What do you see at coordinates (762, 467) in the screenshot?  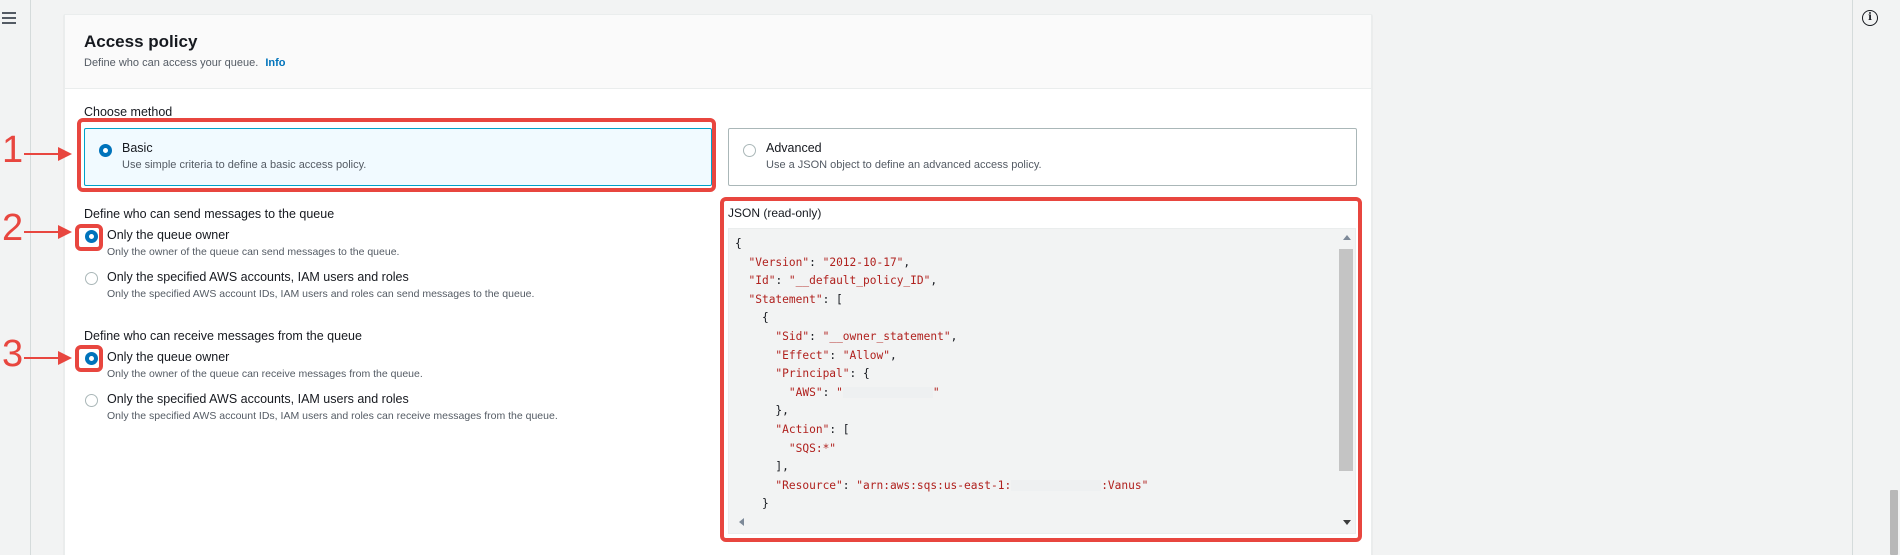 I see `json-line: ],` at bounding box center [762, 467].